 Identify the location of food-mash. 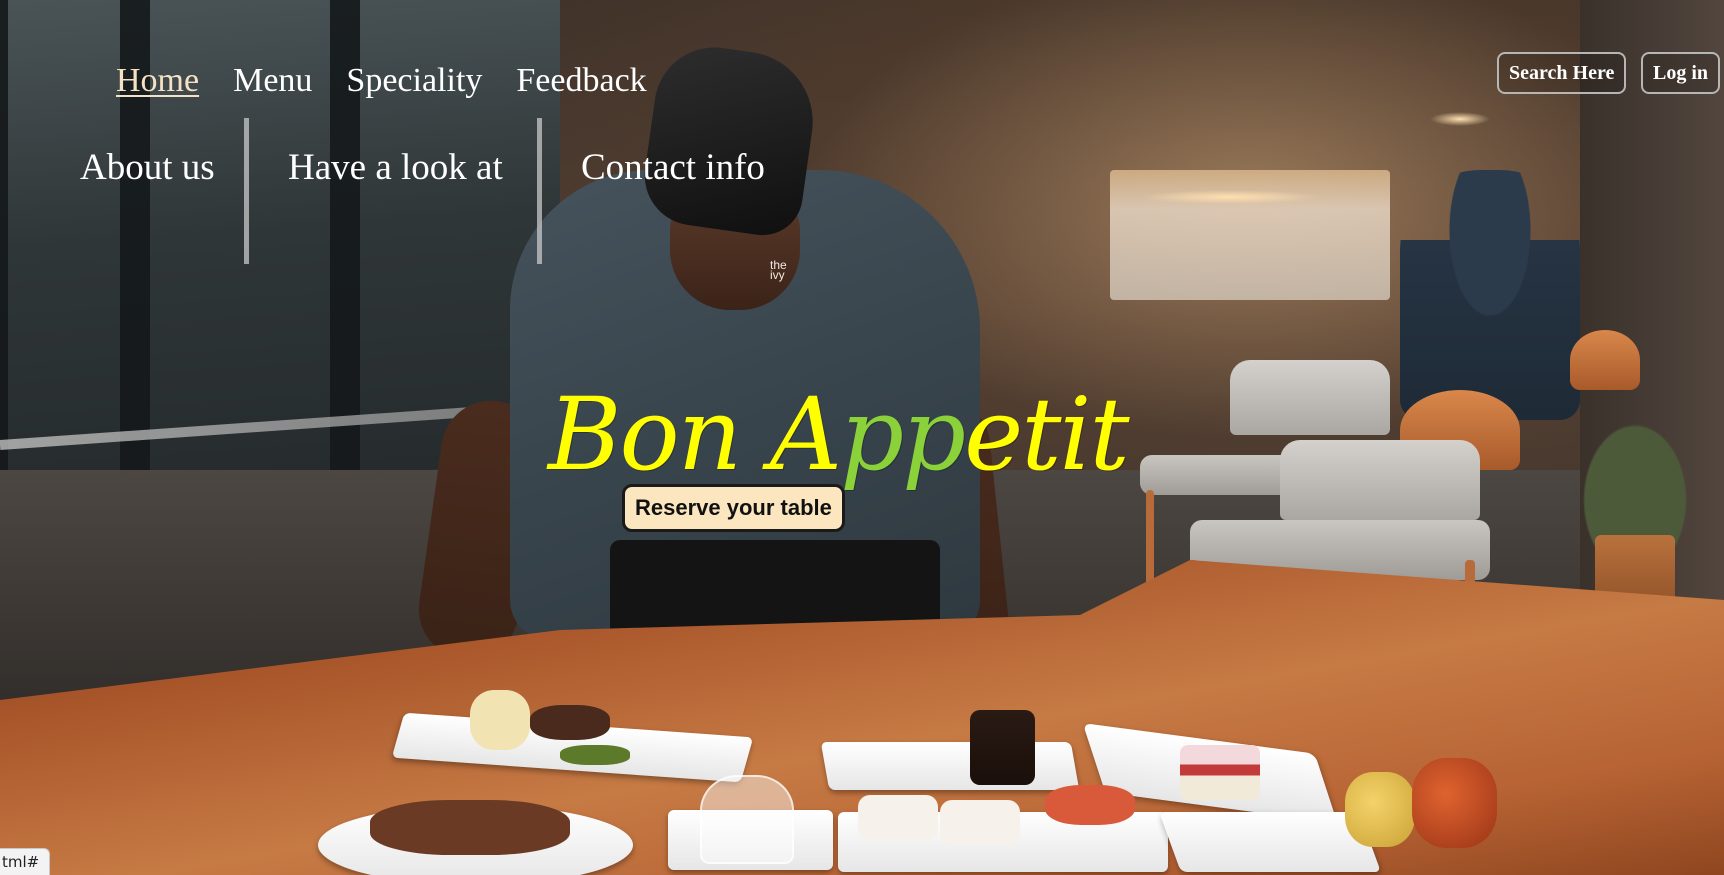
(500, 720).